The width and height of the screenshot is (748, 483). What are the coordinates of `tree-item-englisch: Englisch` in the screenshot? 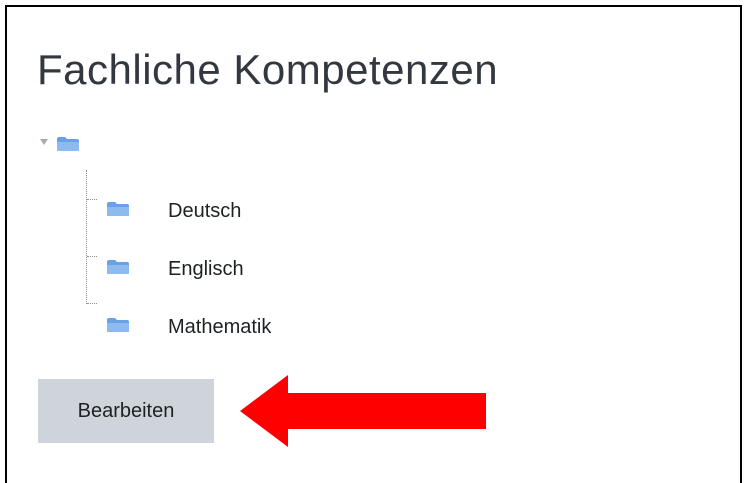 It's located at (236, 269).